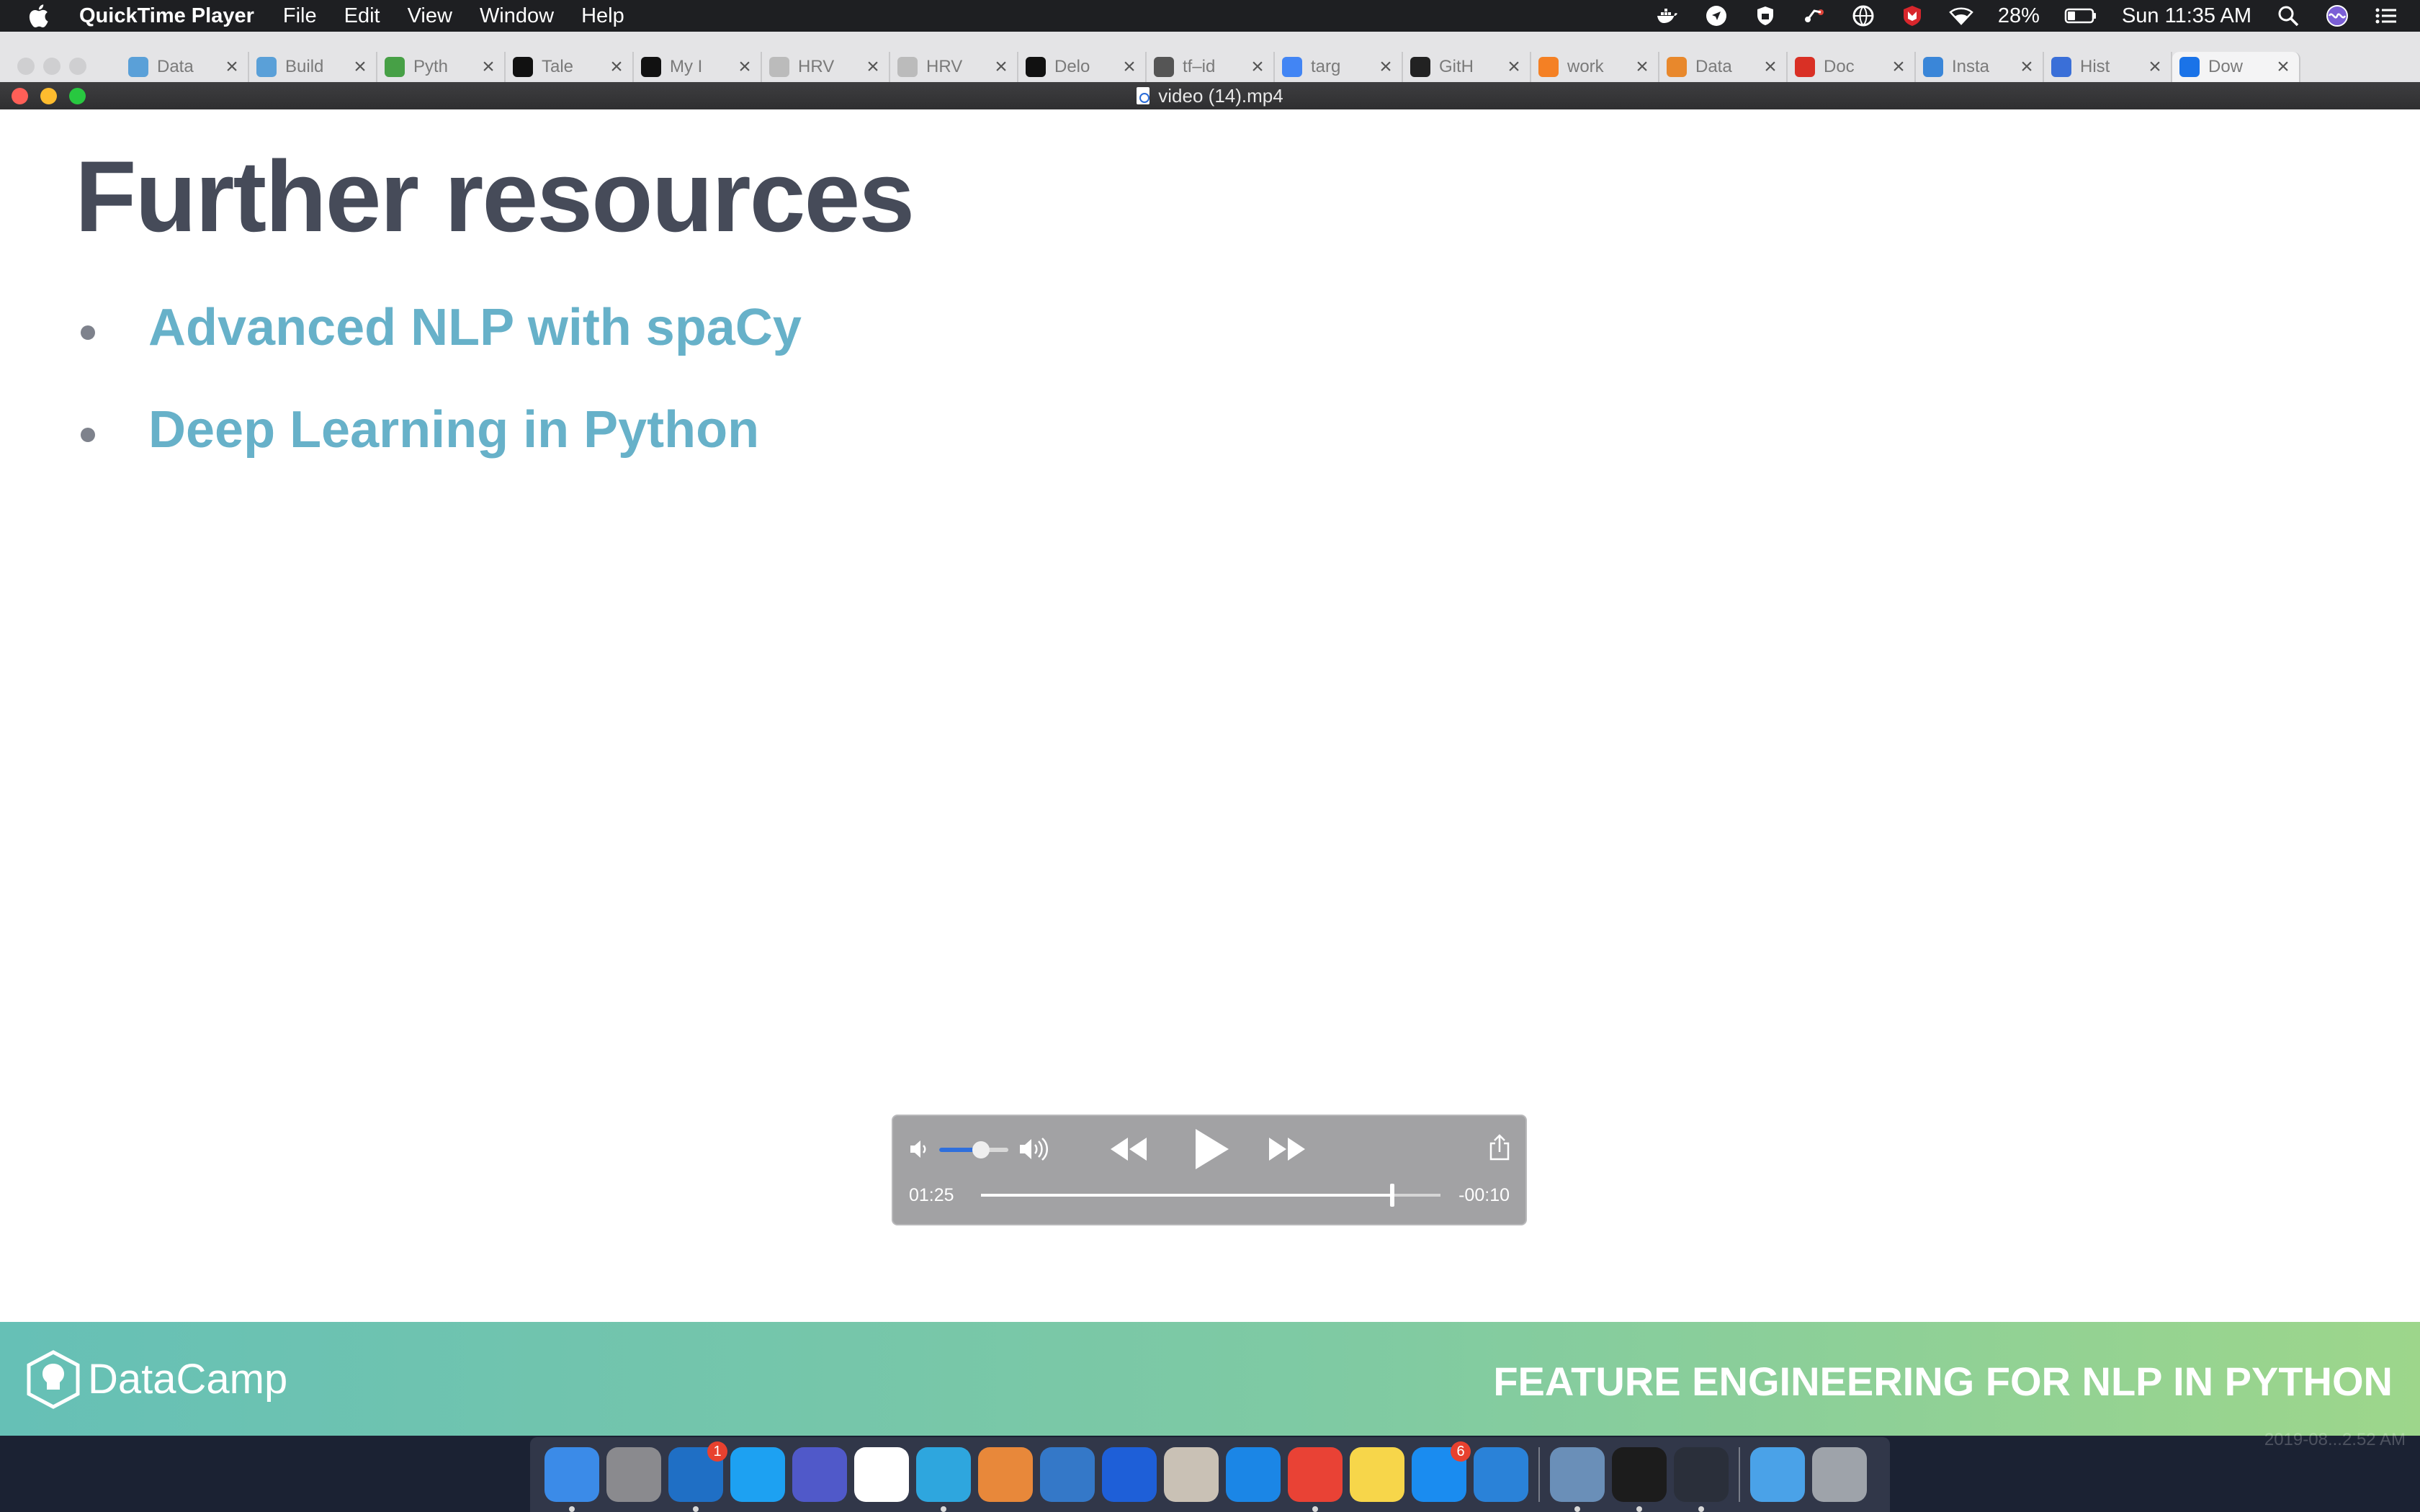 The width and height of the screenshot is (2420, 1512). I want to click on activity-icon, so click(1814, 16).